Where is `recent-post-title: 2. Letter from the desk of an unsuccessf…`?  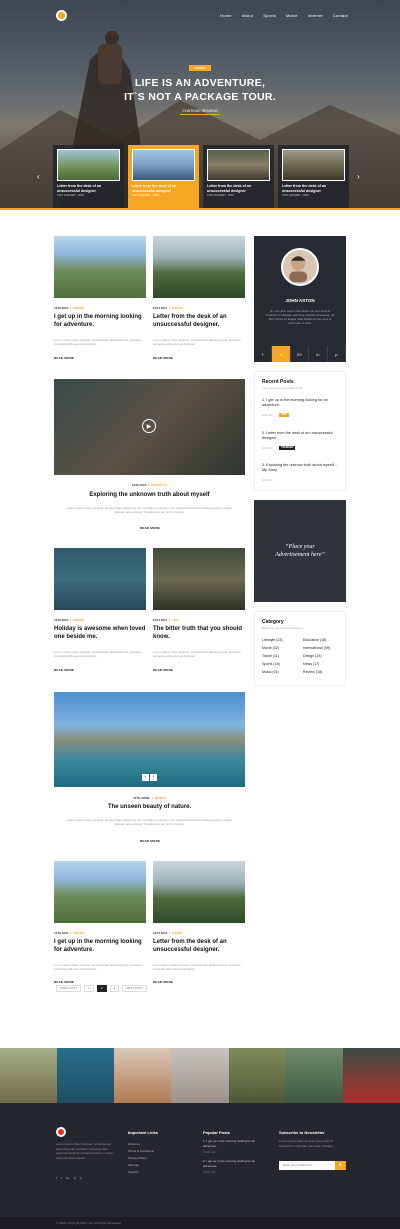 recent-post-title: 2. Letter from the desk of an unsuccessf… is located at coordinates (302, 436).